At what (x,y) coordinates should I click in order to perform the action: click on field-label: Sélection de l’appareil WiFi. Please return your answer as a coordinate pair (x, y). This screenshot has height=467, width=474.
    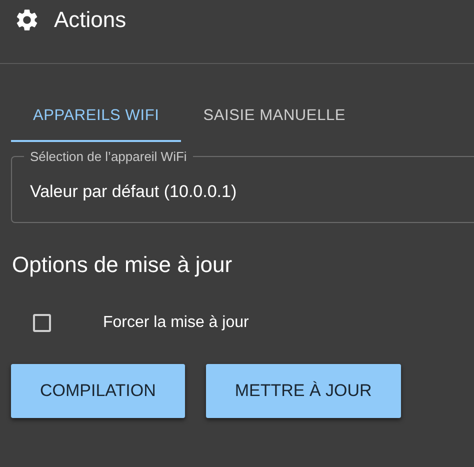
    Looking at the image, I should click on (108, 156).